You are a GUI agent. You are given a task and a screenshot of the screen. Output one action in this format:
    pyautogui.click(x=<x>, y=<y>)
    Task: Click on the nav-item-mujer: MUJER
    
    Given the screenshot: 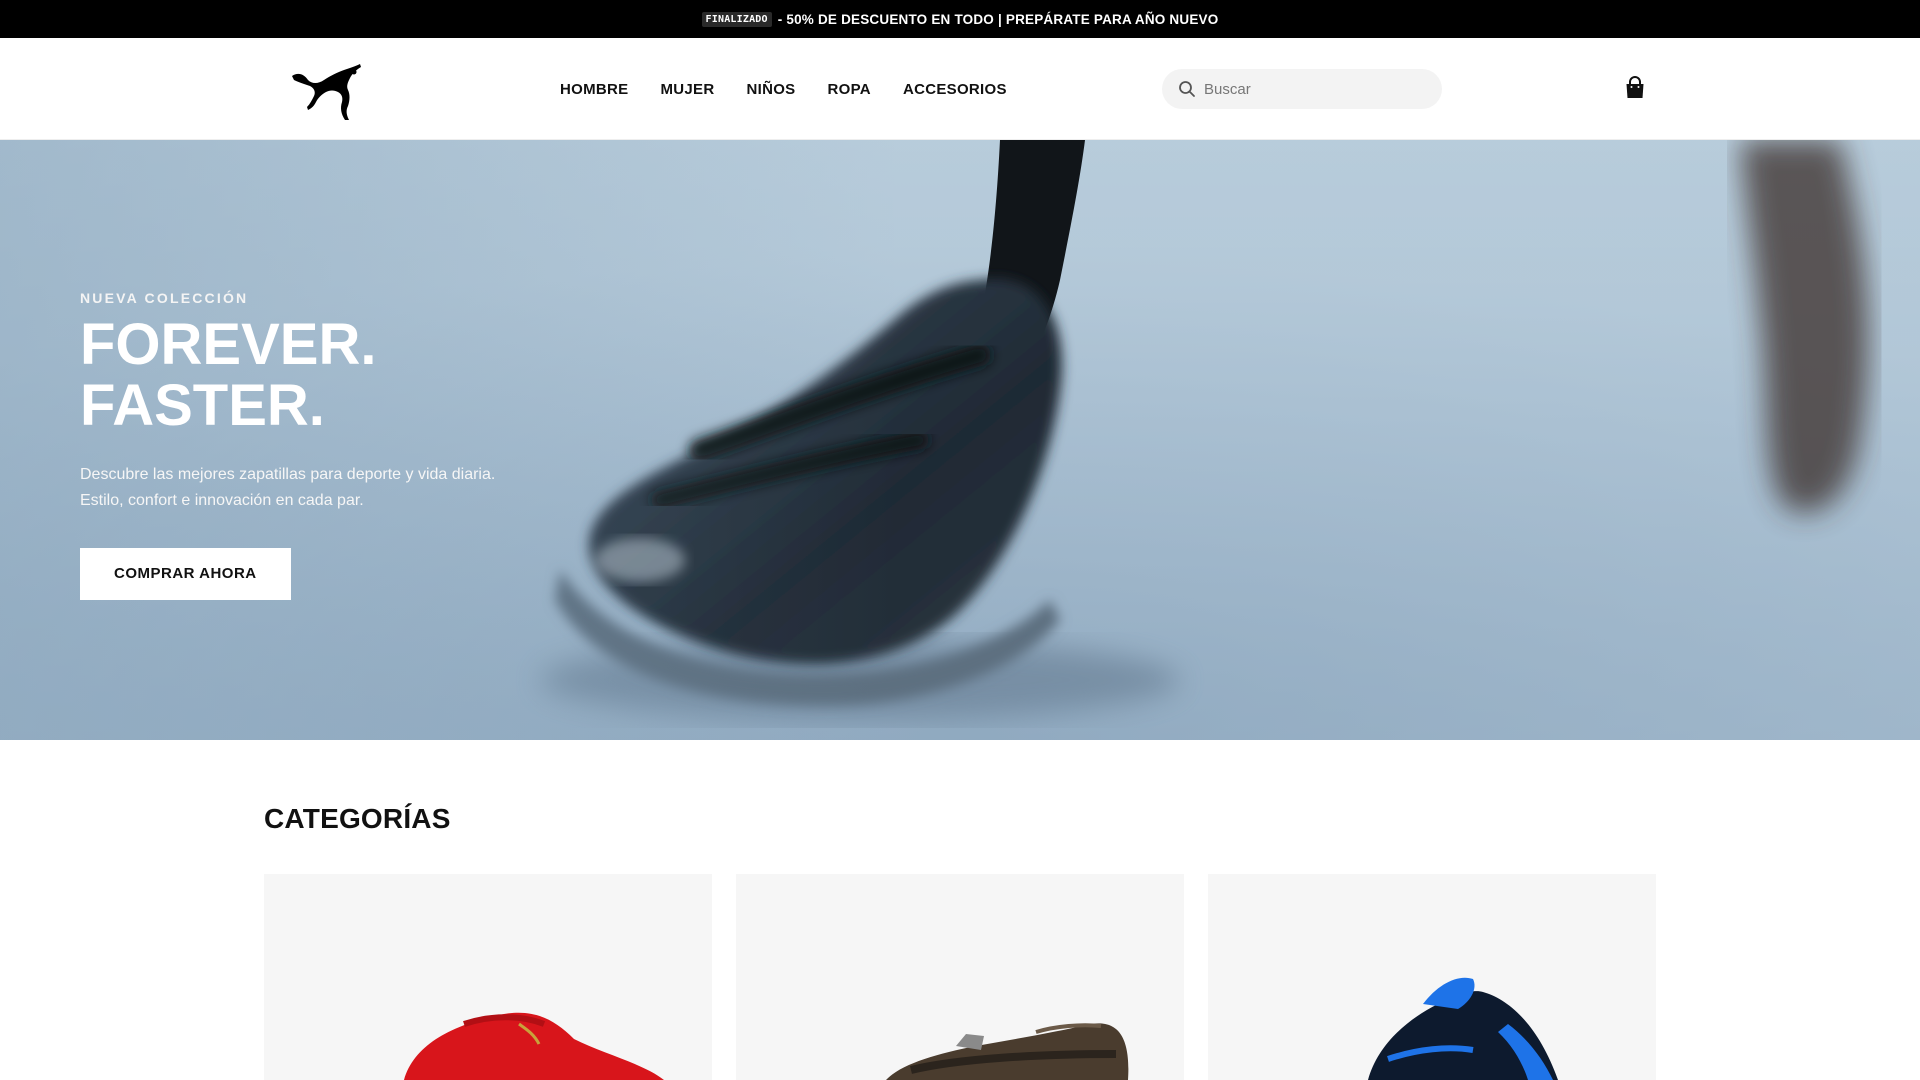 What is the action you would take?
    pyautogui.click(x=687, y=89)
    